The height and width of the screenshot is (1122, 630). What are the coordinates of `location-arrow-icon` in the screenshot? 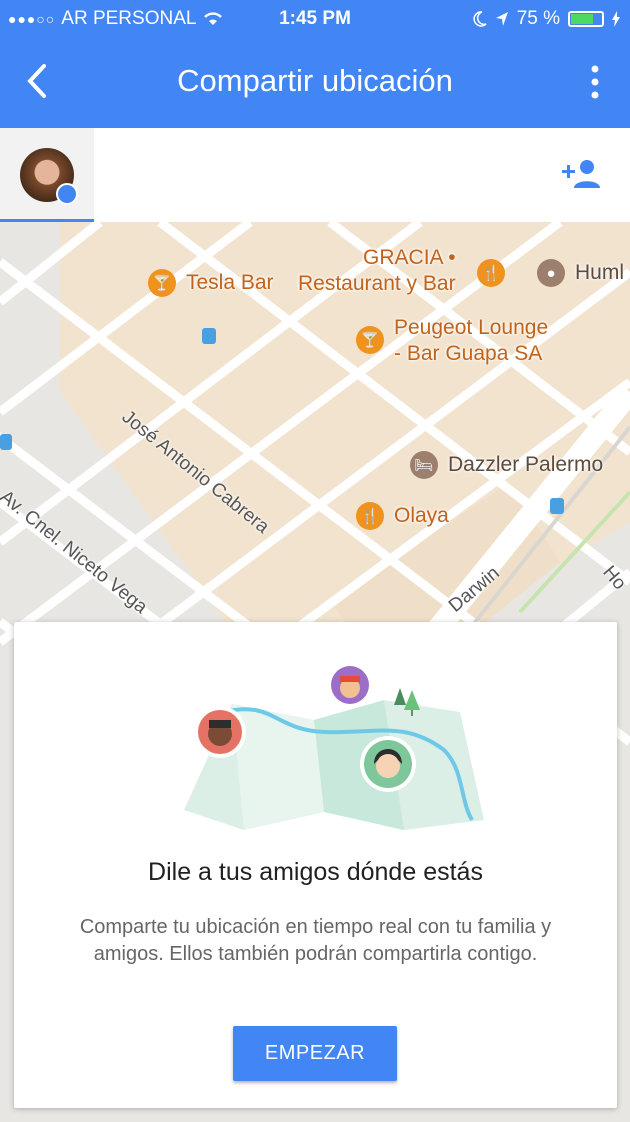 It's located at (501, 19).